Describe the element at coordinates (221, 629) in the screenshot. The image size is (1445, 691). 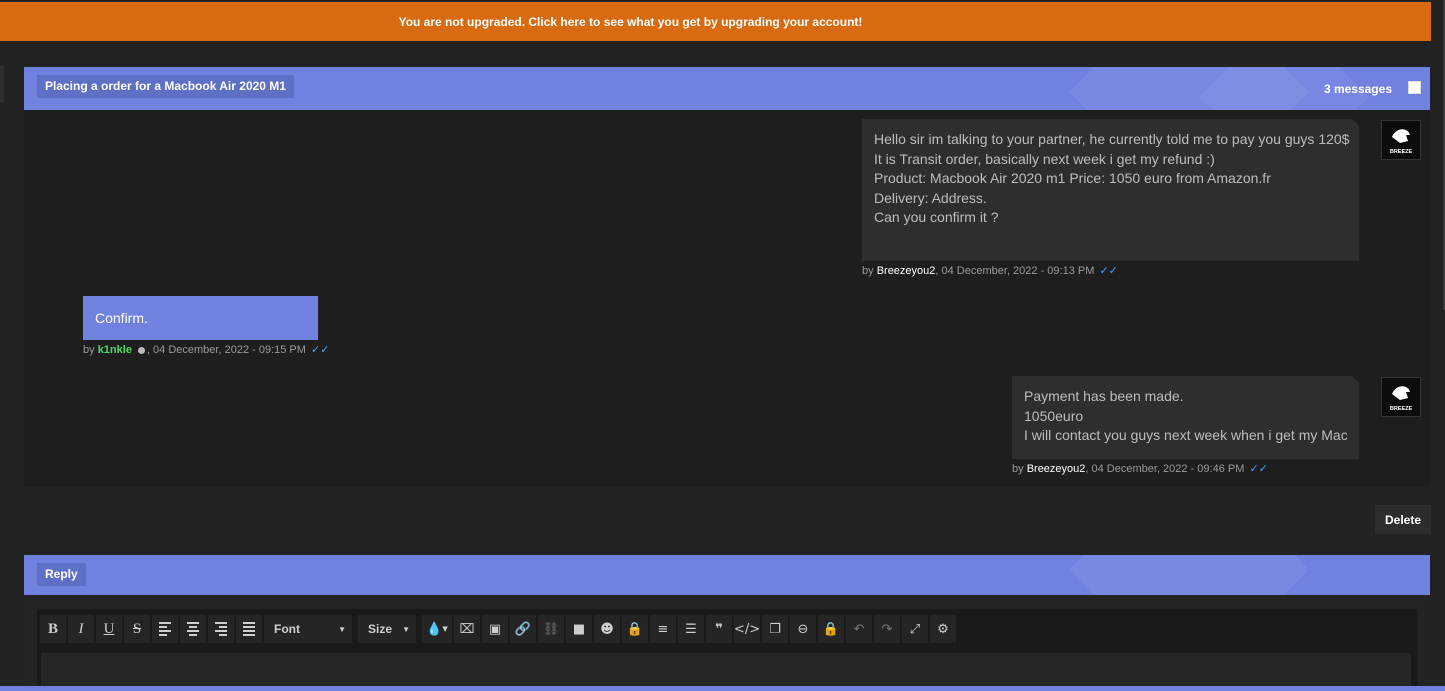
I see `align-right-icon` at that location.